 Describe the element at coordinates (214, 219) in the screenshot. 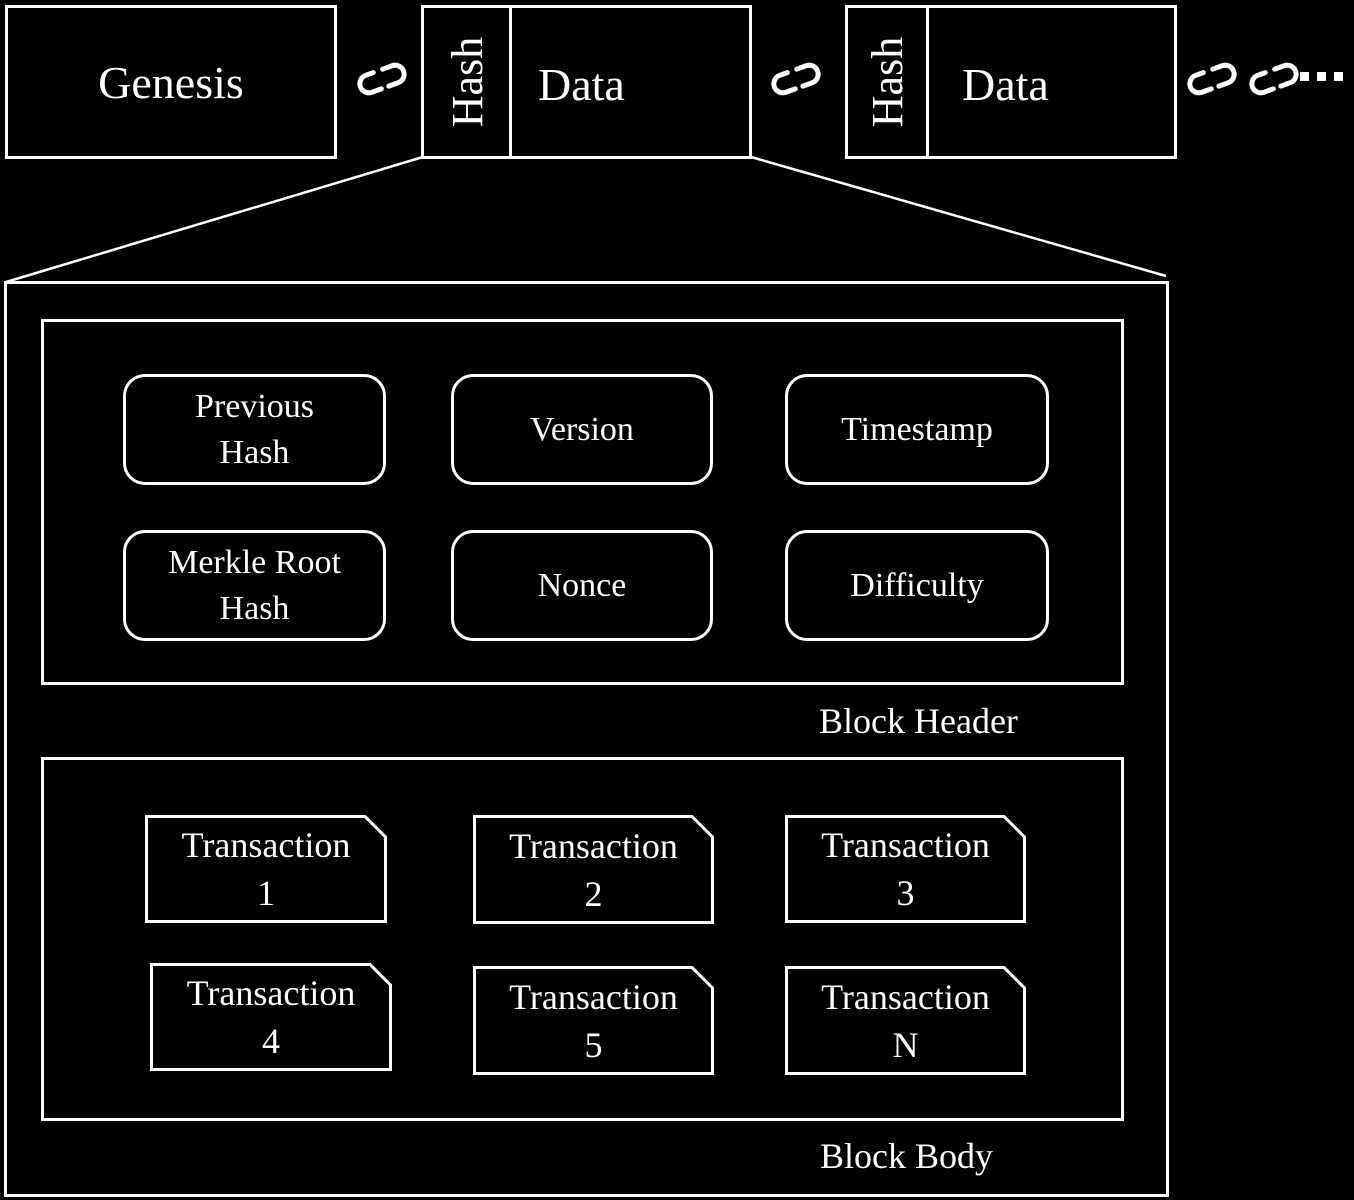

I see `zoom-line-left` at that location.